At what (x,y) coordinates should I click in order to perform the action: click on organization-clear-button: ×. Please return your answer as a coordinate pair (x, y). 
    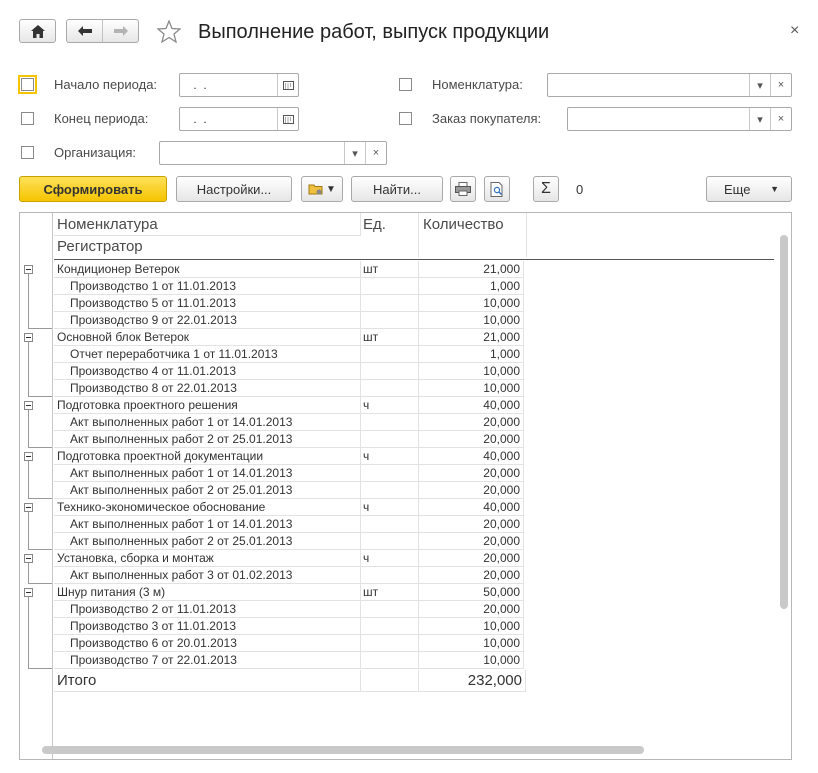
    Looking at the image, I should click on (375, 153).